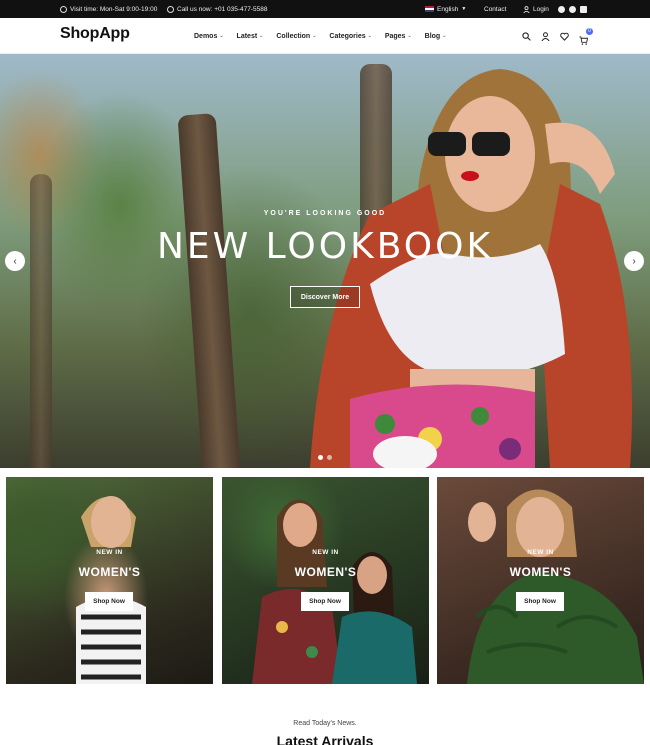 This screenshot has height=745, width=650. I want to click on nav-item-demos: Demos ⌄, so click(209, 36).